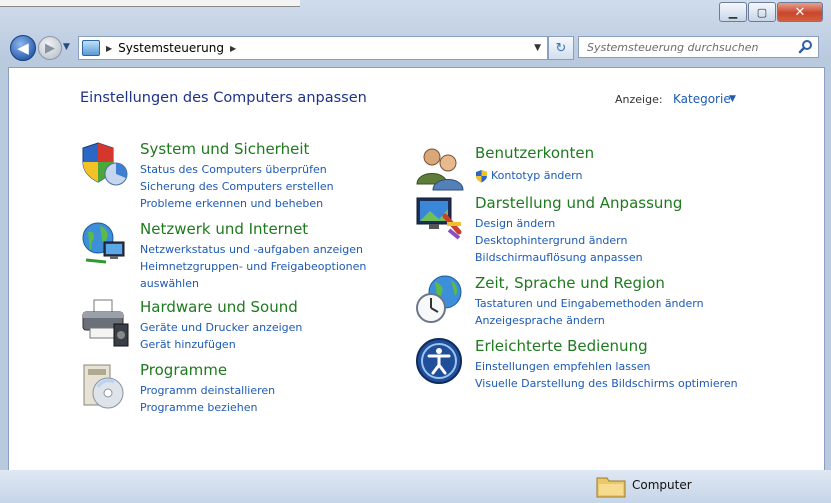 The height and width of the screenshot is (503, 831). I want to click on search-box, so click(698, 47).